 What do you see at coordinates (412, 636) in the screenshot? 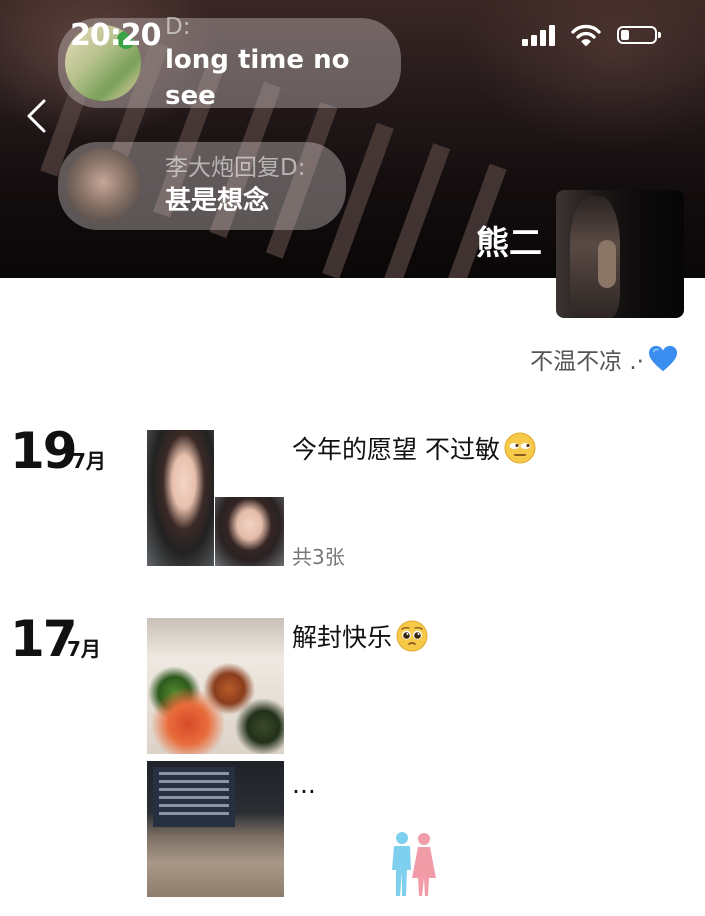
I see `pleading-face-icon` at bounding box center [412, 636].